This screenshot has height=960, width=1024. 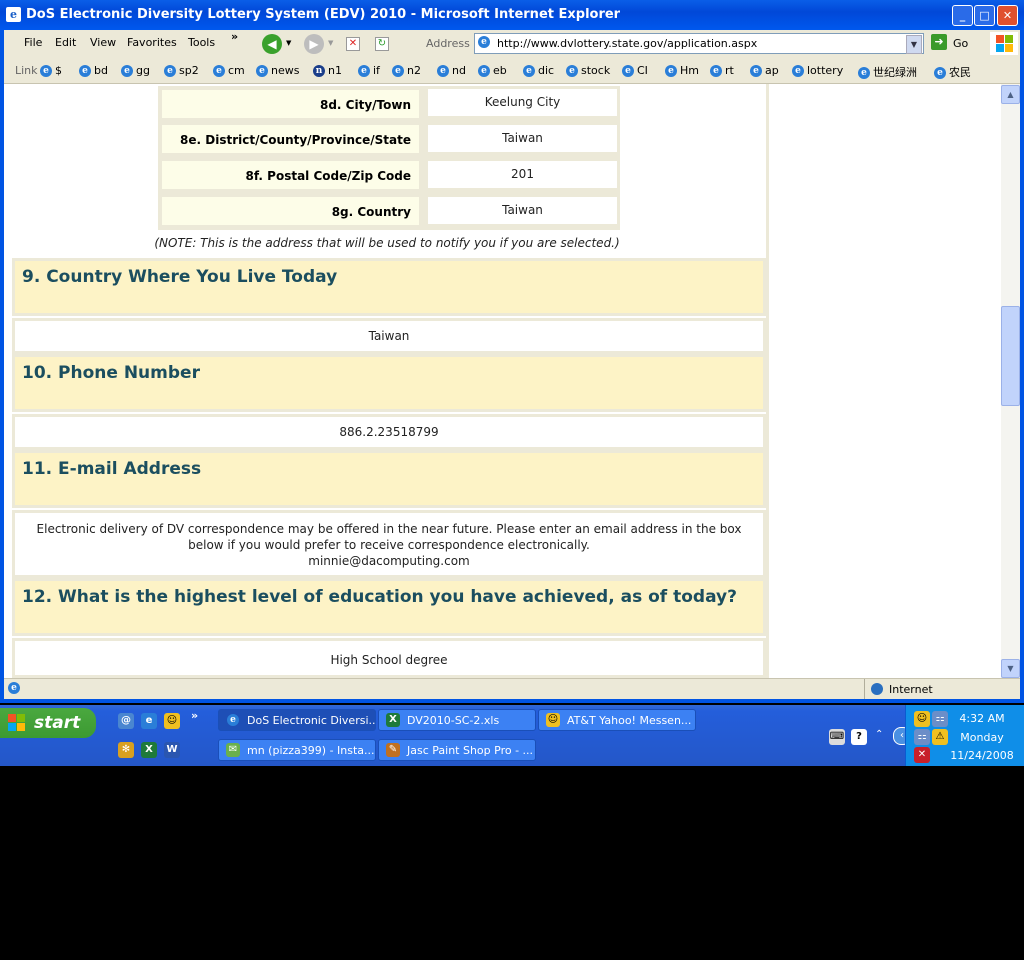 What do you see at coordinates (1007, 15) in the screenshot?
I see `close-button: ✕` at bounding box center [1007, 15].